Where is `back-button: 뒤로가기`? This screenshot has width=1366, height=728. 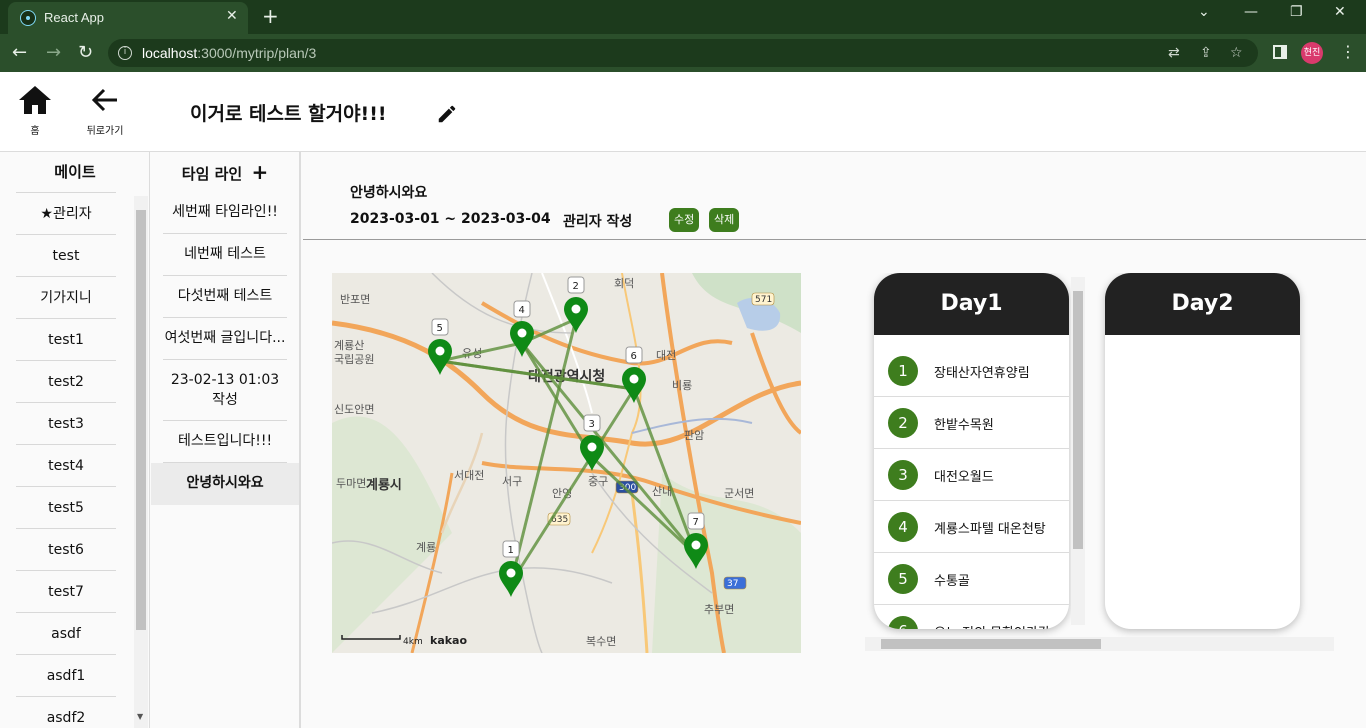
back-button: 뒤로가기 is located at coordinates (105, 110).